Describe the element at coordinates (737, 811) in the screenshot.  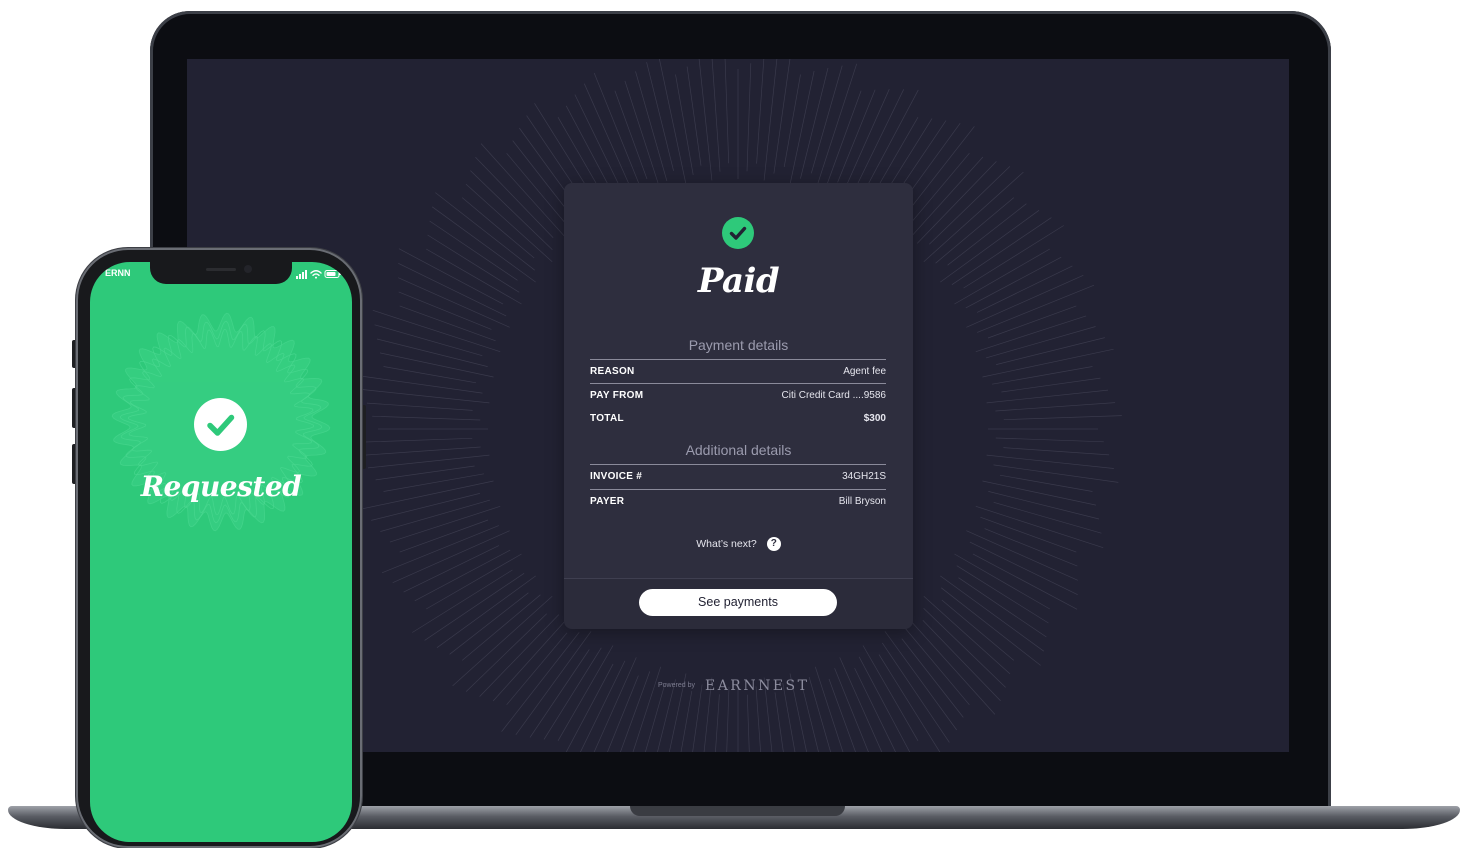
I see `laptop-hinge-notch` at that location.